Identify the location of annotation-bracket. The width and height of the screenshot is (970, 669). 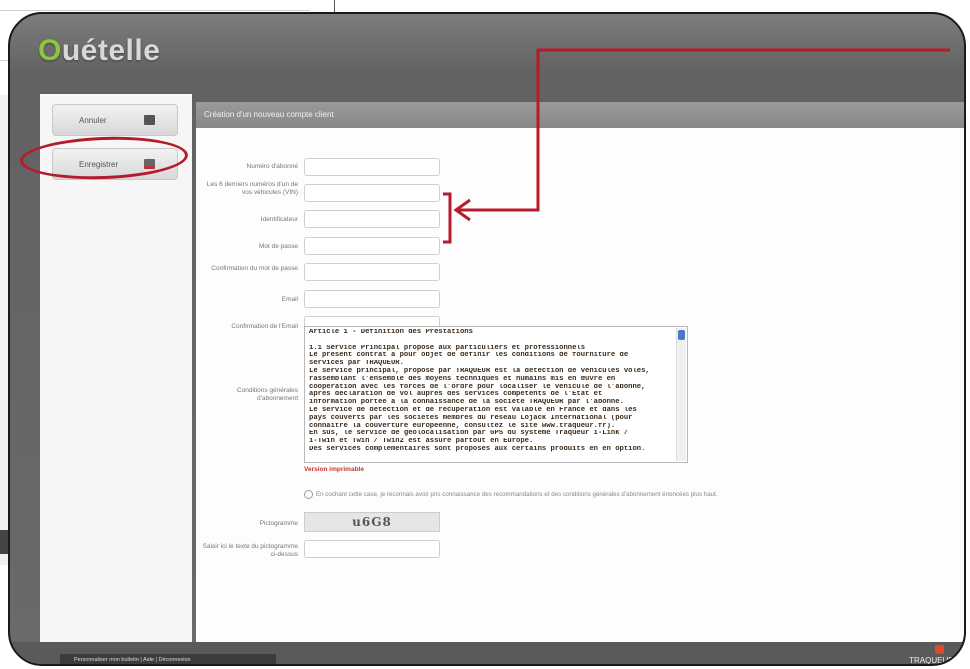
(447, 218).